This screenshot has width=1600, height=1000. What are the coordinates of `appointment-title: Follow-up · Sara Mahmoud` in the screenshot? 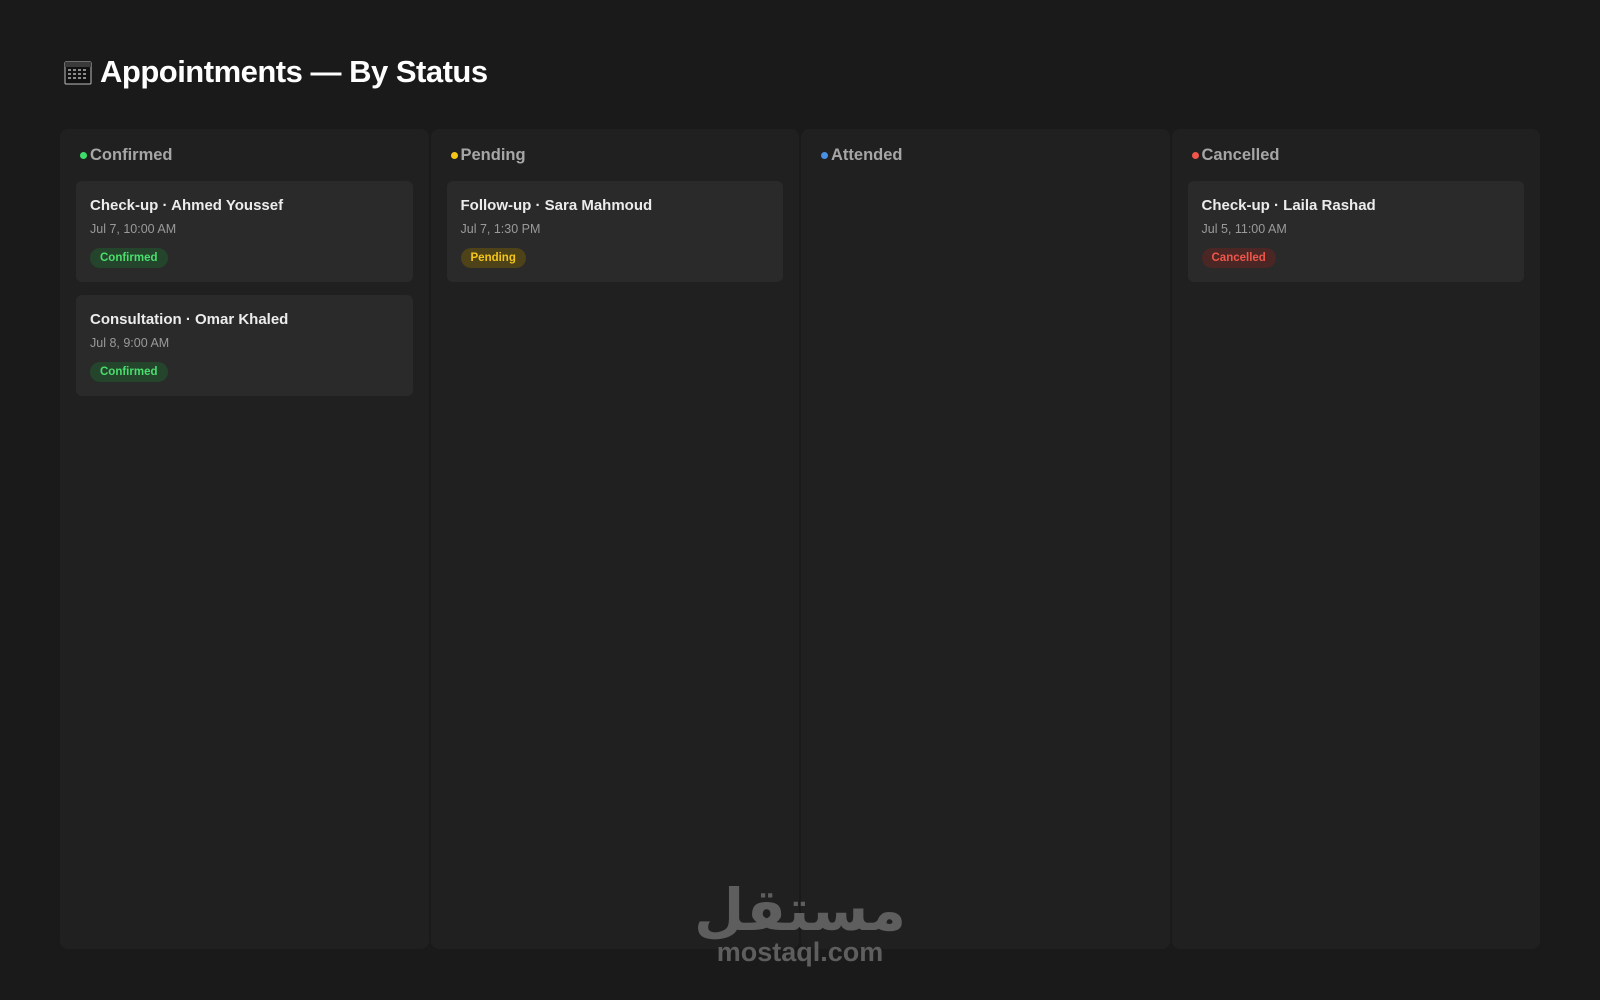 It's located at (556, 205).